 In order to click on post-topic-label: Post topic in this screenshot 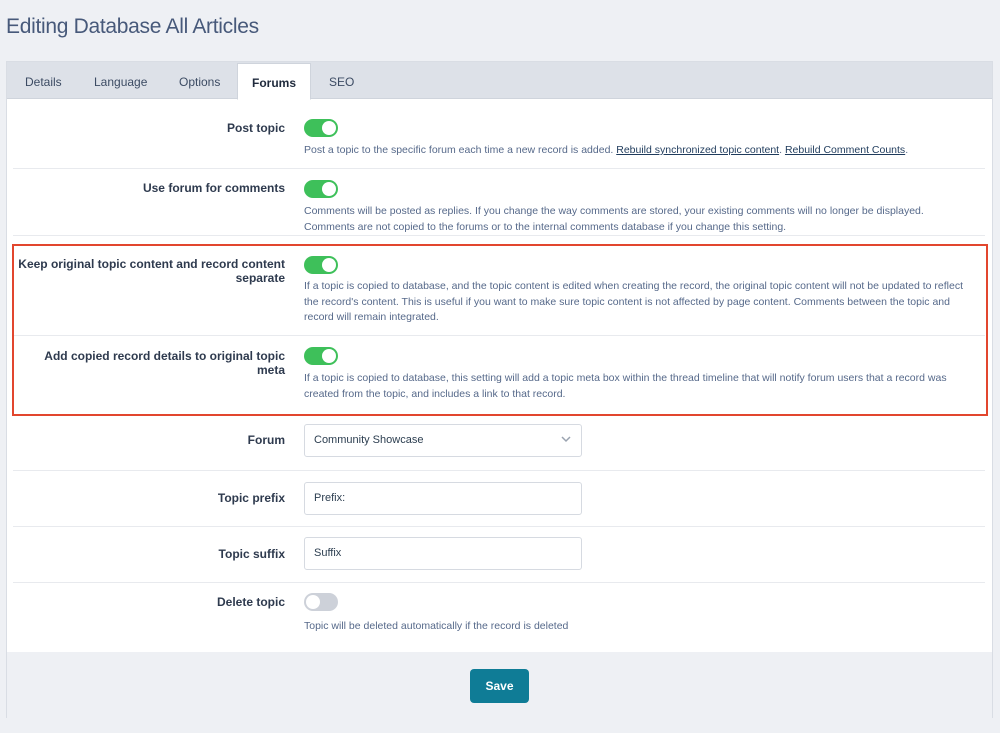, I will do `click(255, 128)`.